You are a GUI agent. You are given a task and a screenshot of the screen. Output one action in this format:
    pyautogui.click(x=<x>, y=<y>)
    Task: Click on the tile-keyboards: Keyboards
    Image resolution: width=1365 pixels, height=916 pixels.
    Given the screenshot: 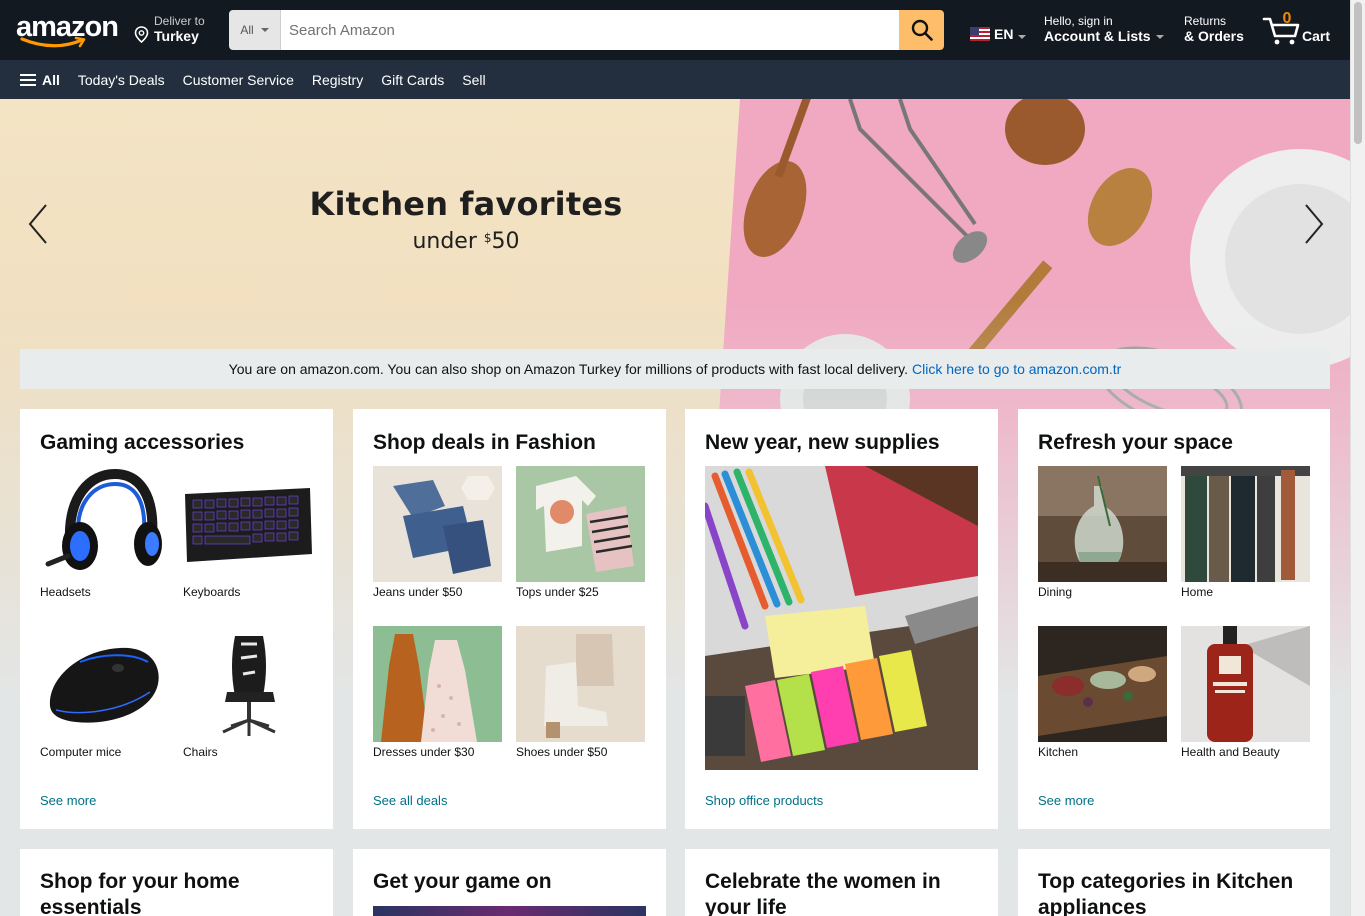 What is the action you would take?
    pyautogui.click(x=247, y=532)
    